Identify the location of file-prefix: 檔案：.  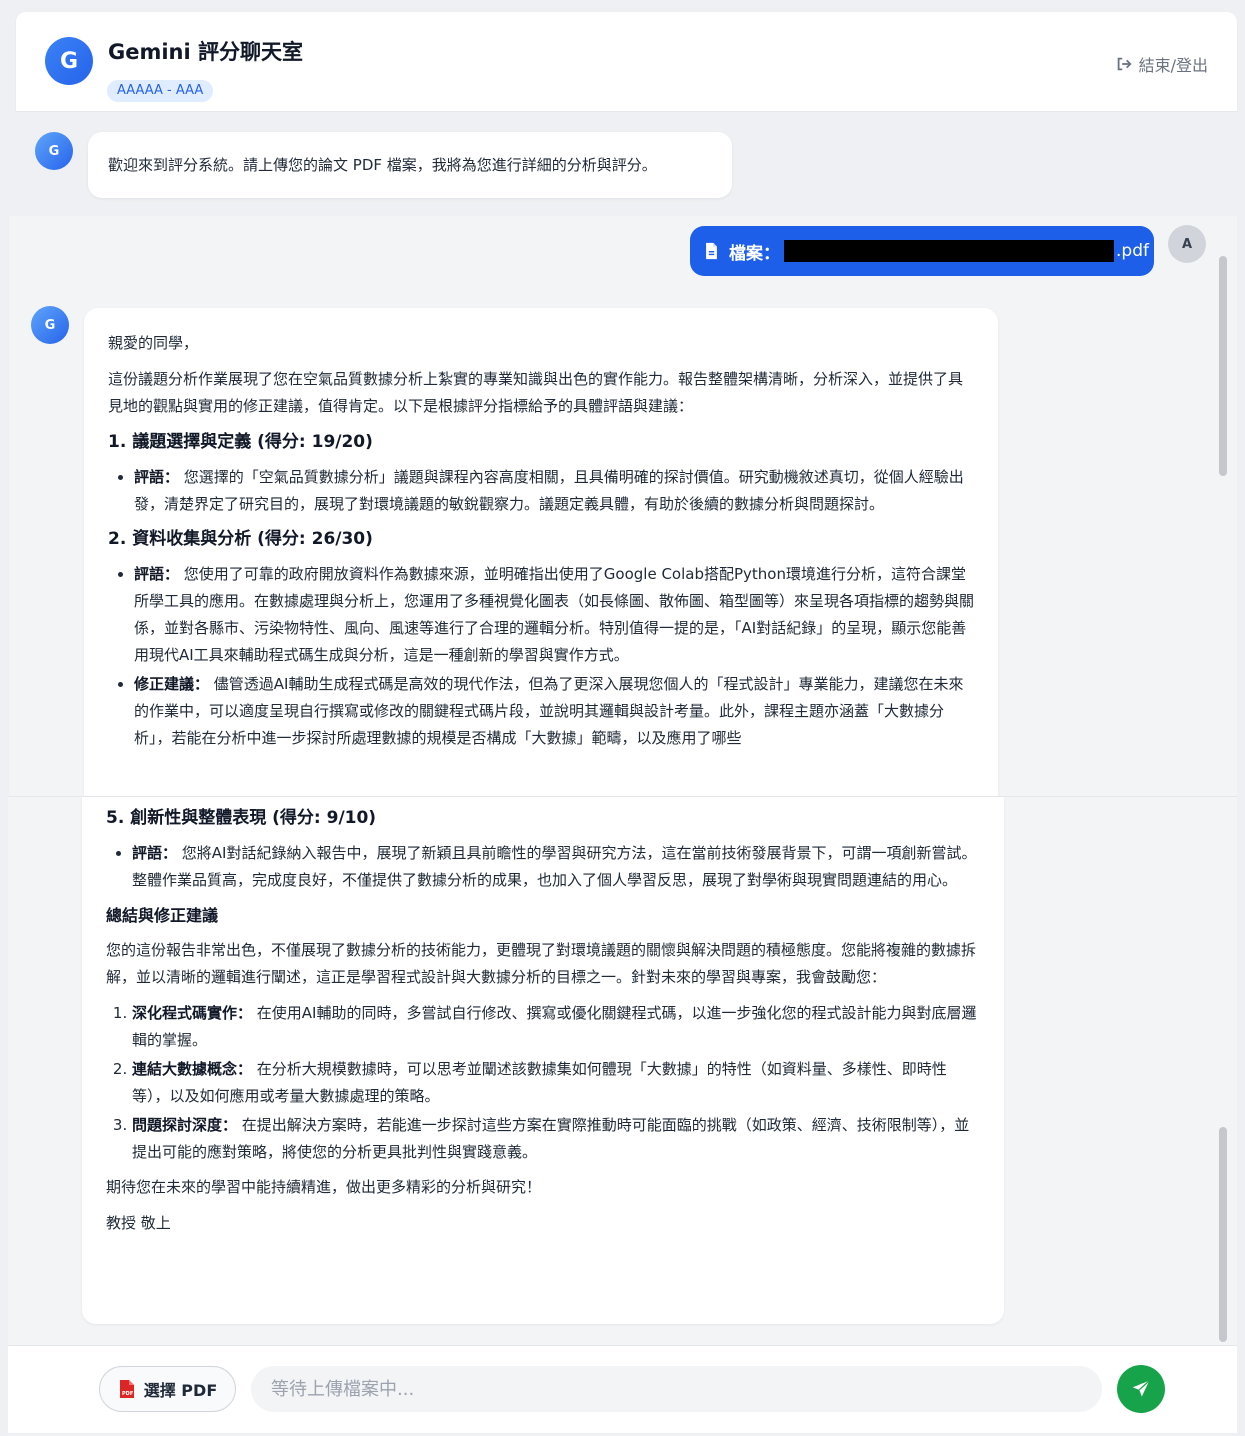
(754, 253).